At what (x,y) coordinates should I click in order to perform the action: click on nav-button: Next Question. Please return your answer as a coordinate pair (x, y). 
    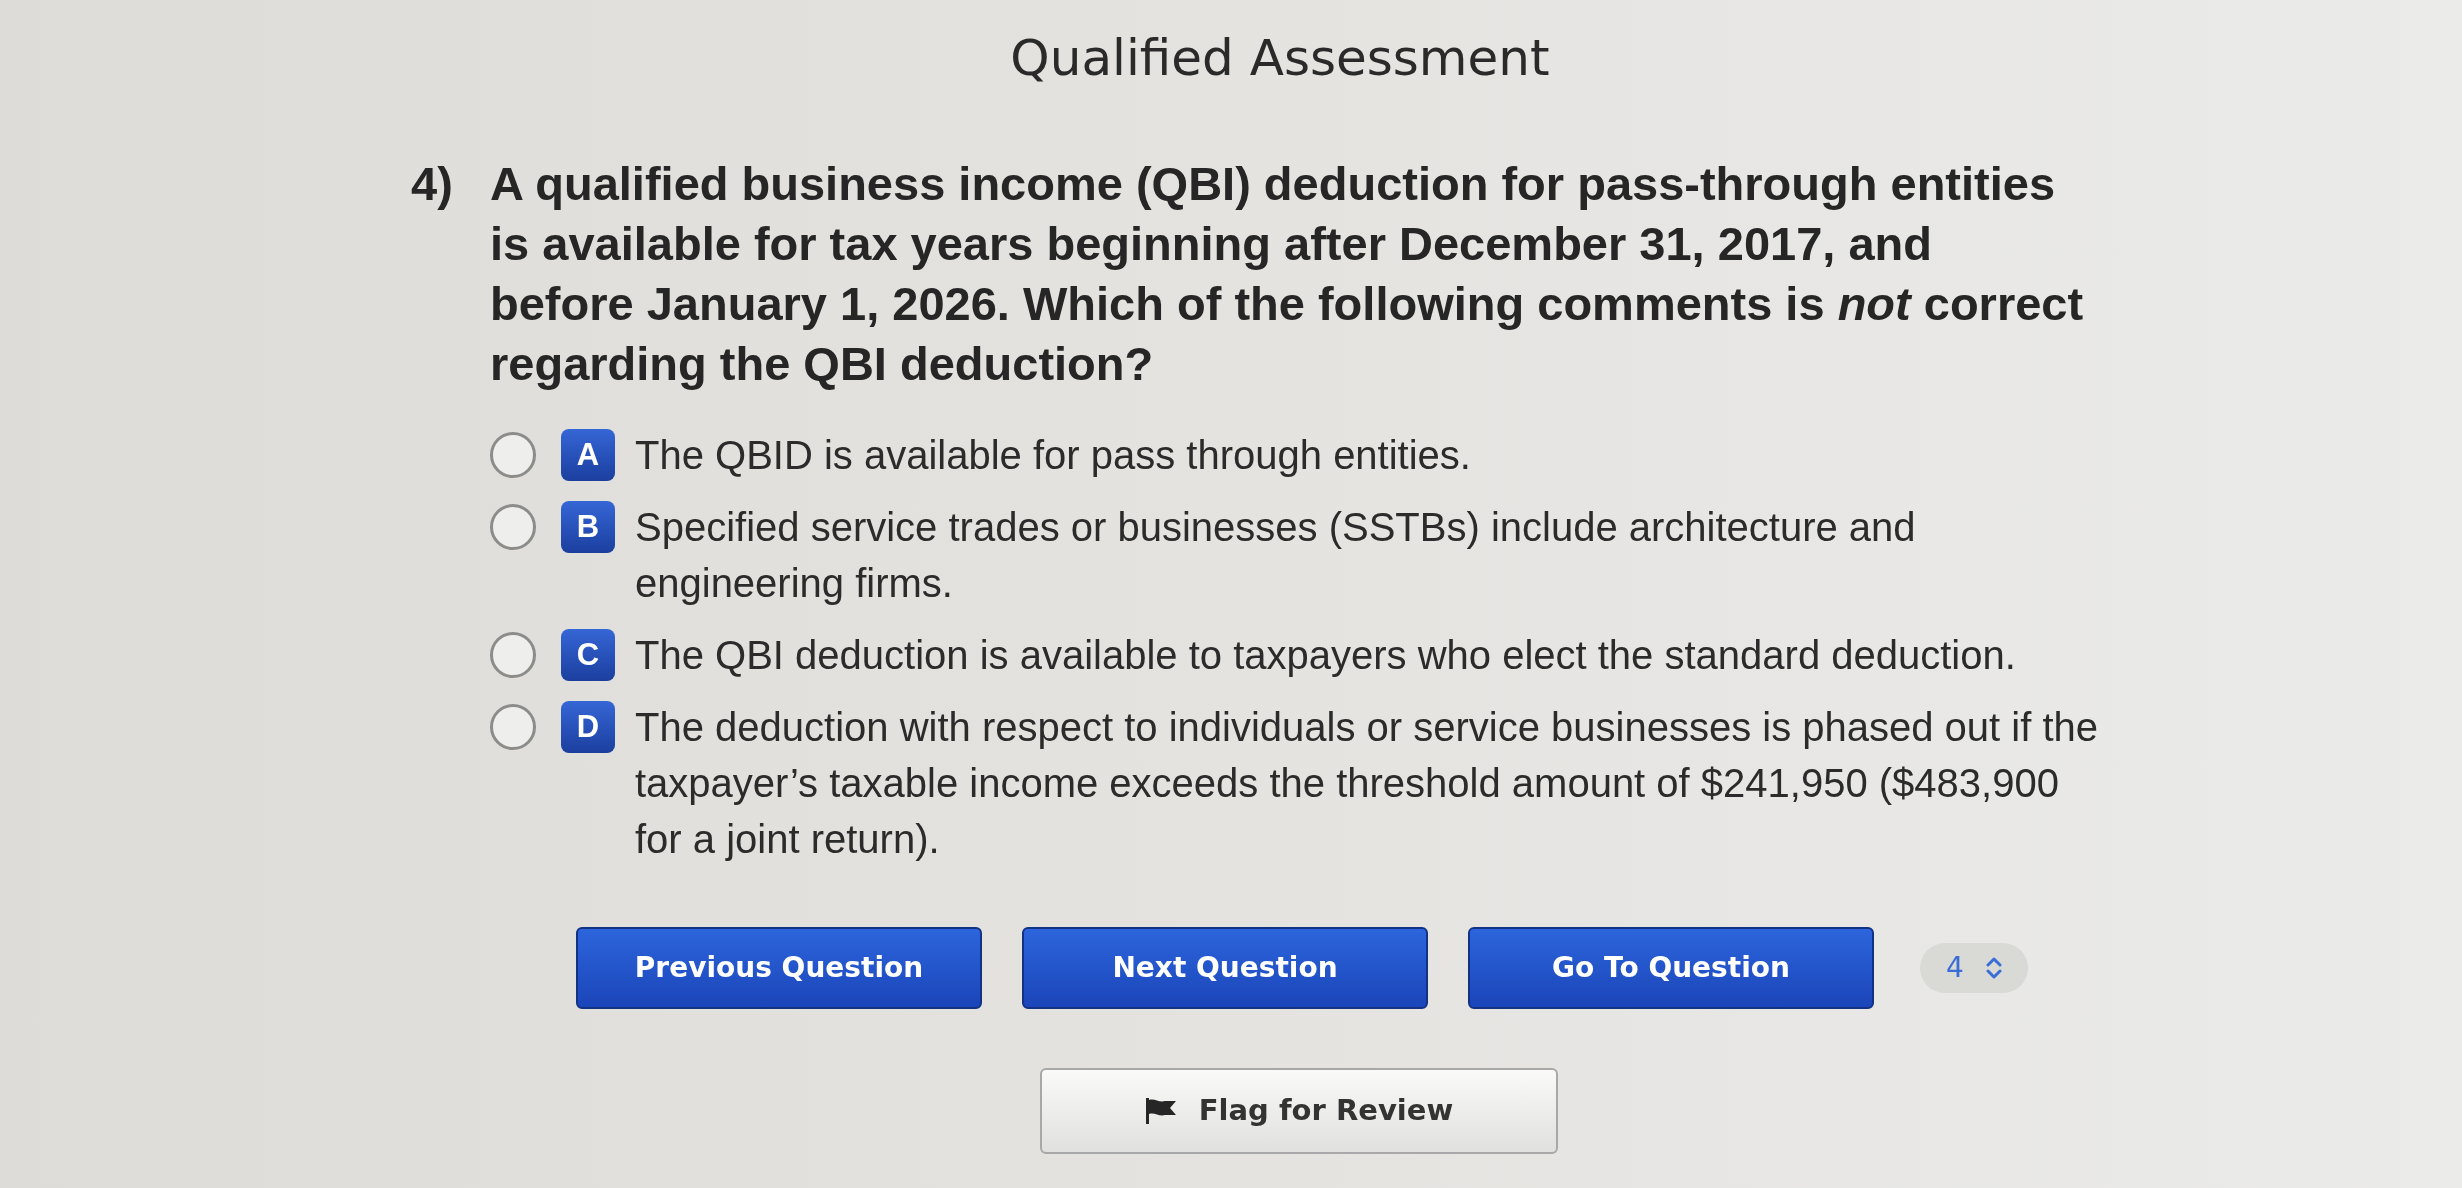
    Looking at the image, I should click on (1225, 968).